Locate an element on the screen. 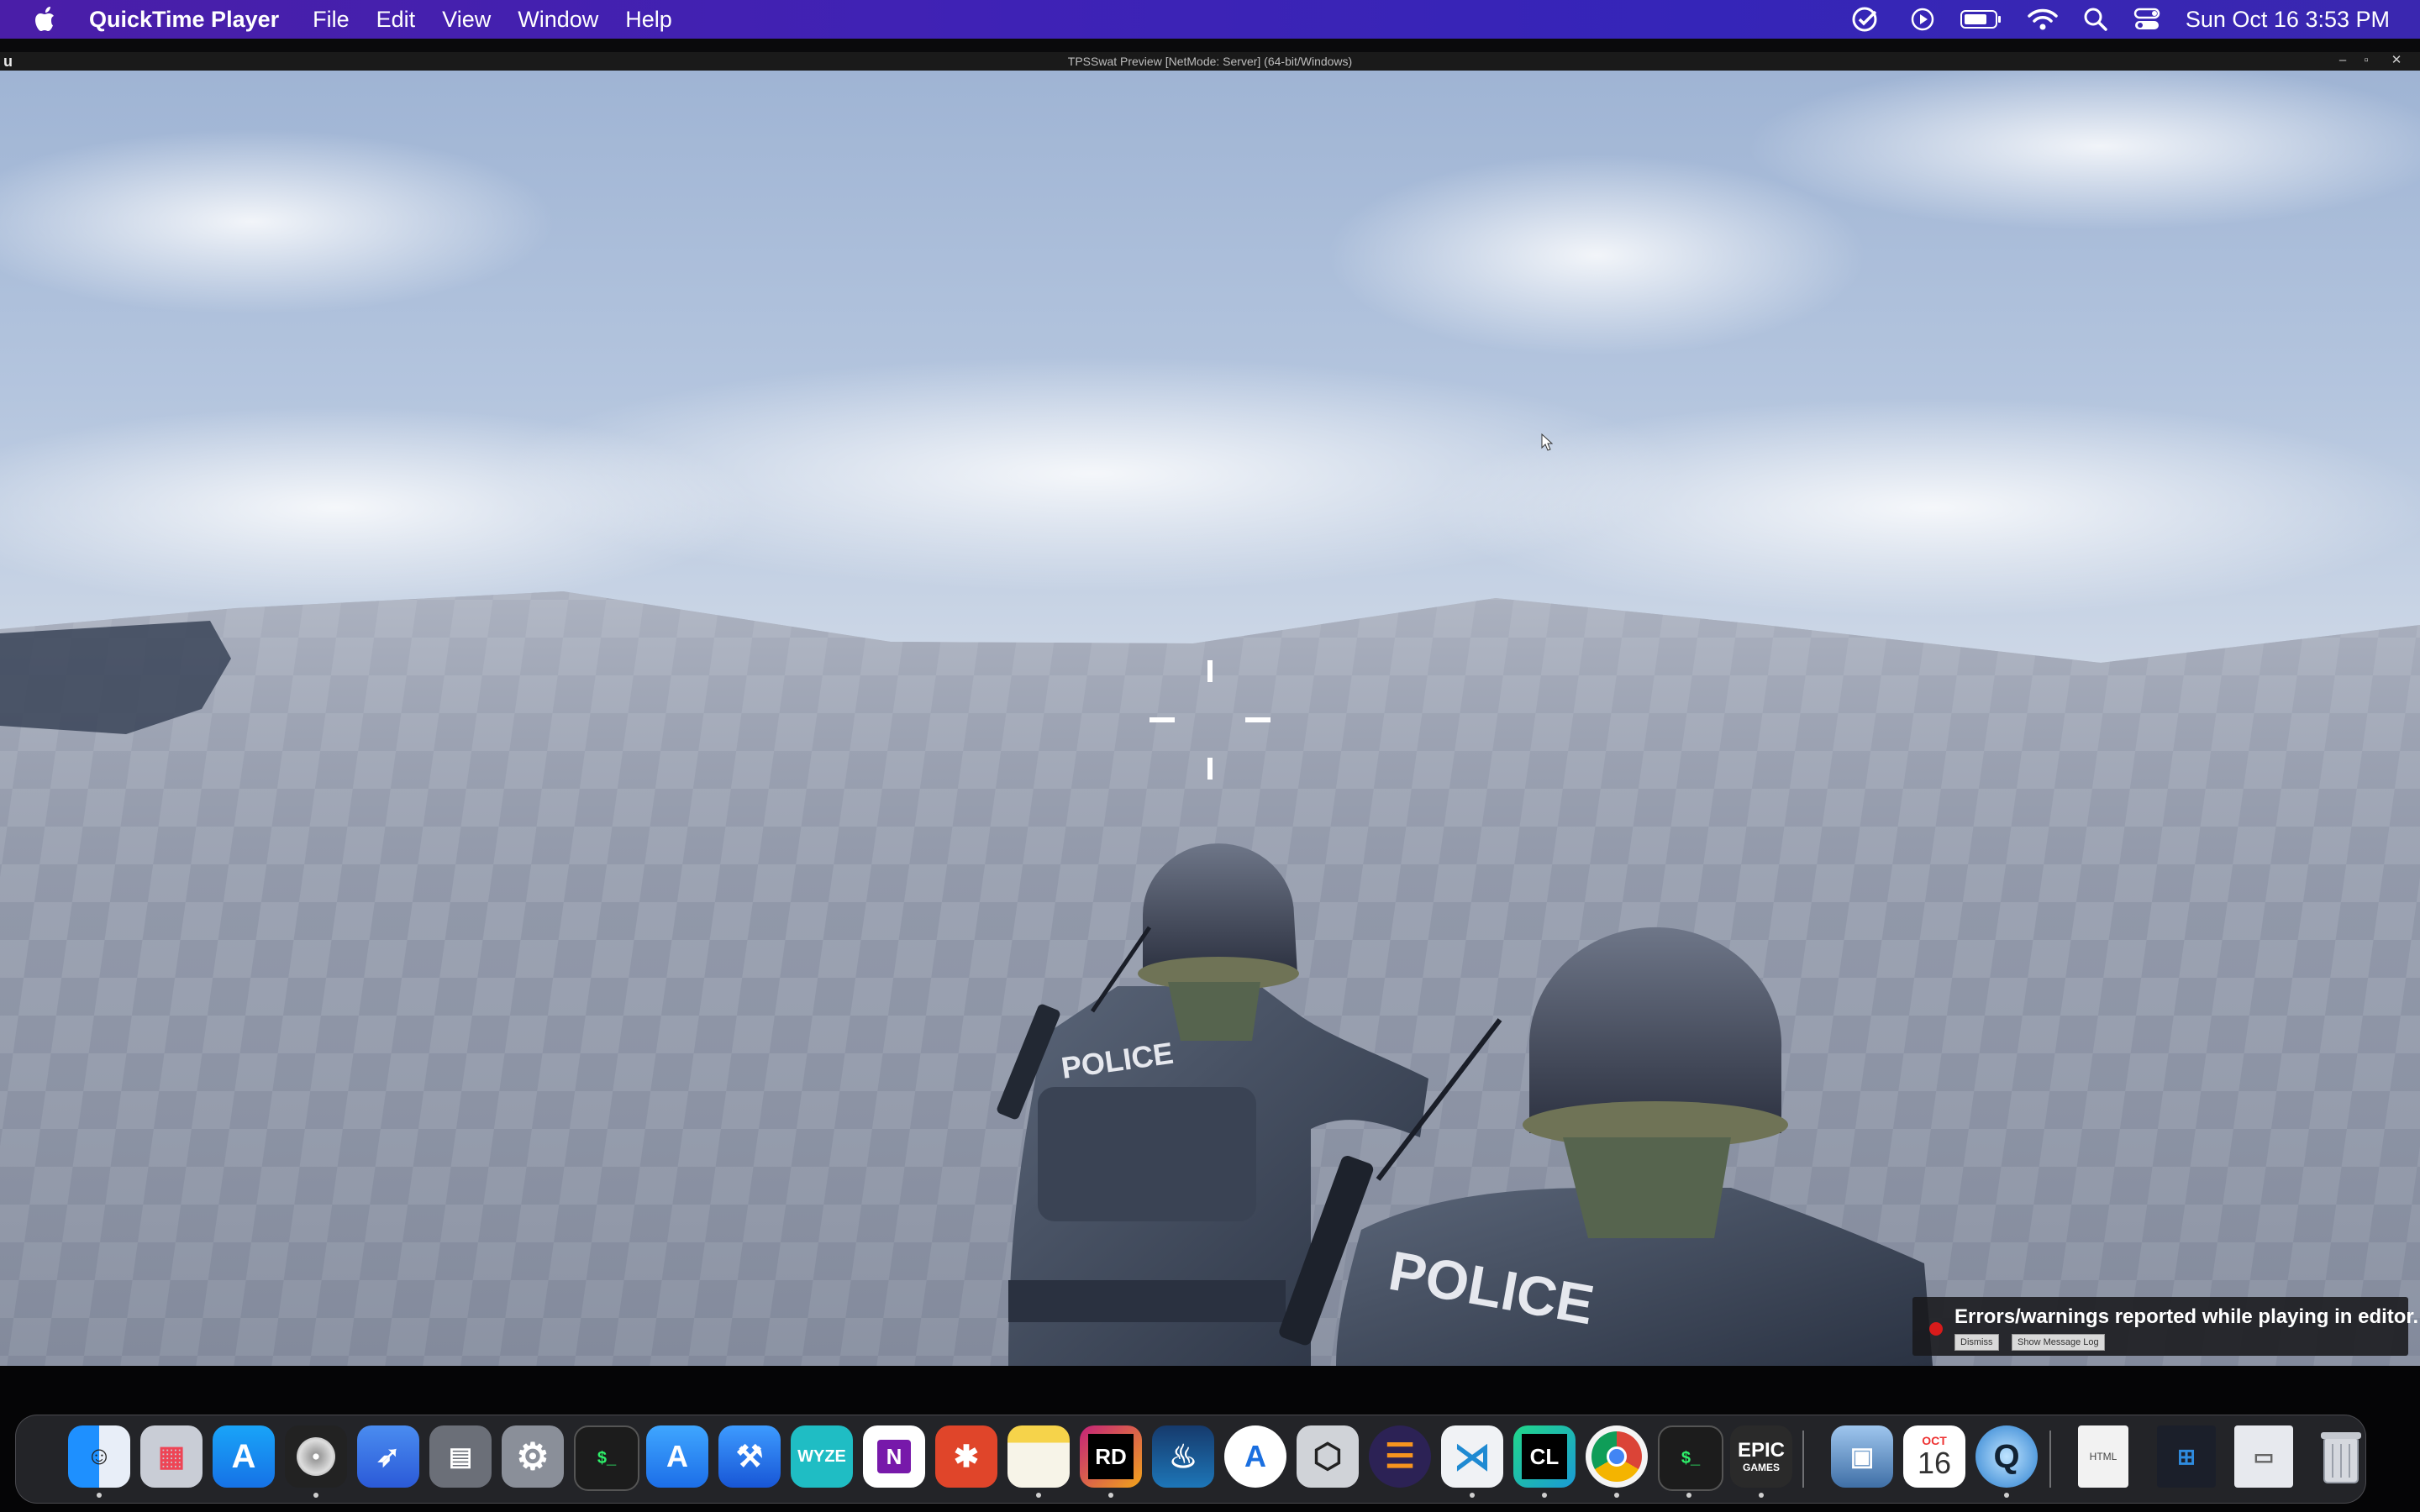  wifi-icon is located at coordinates (2043, 19).